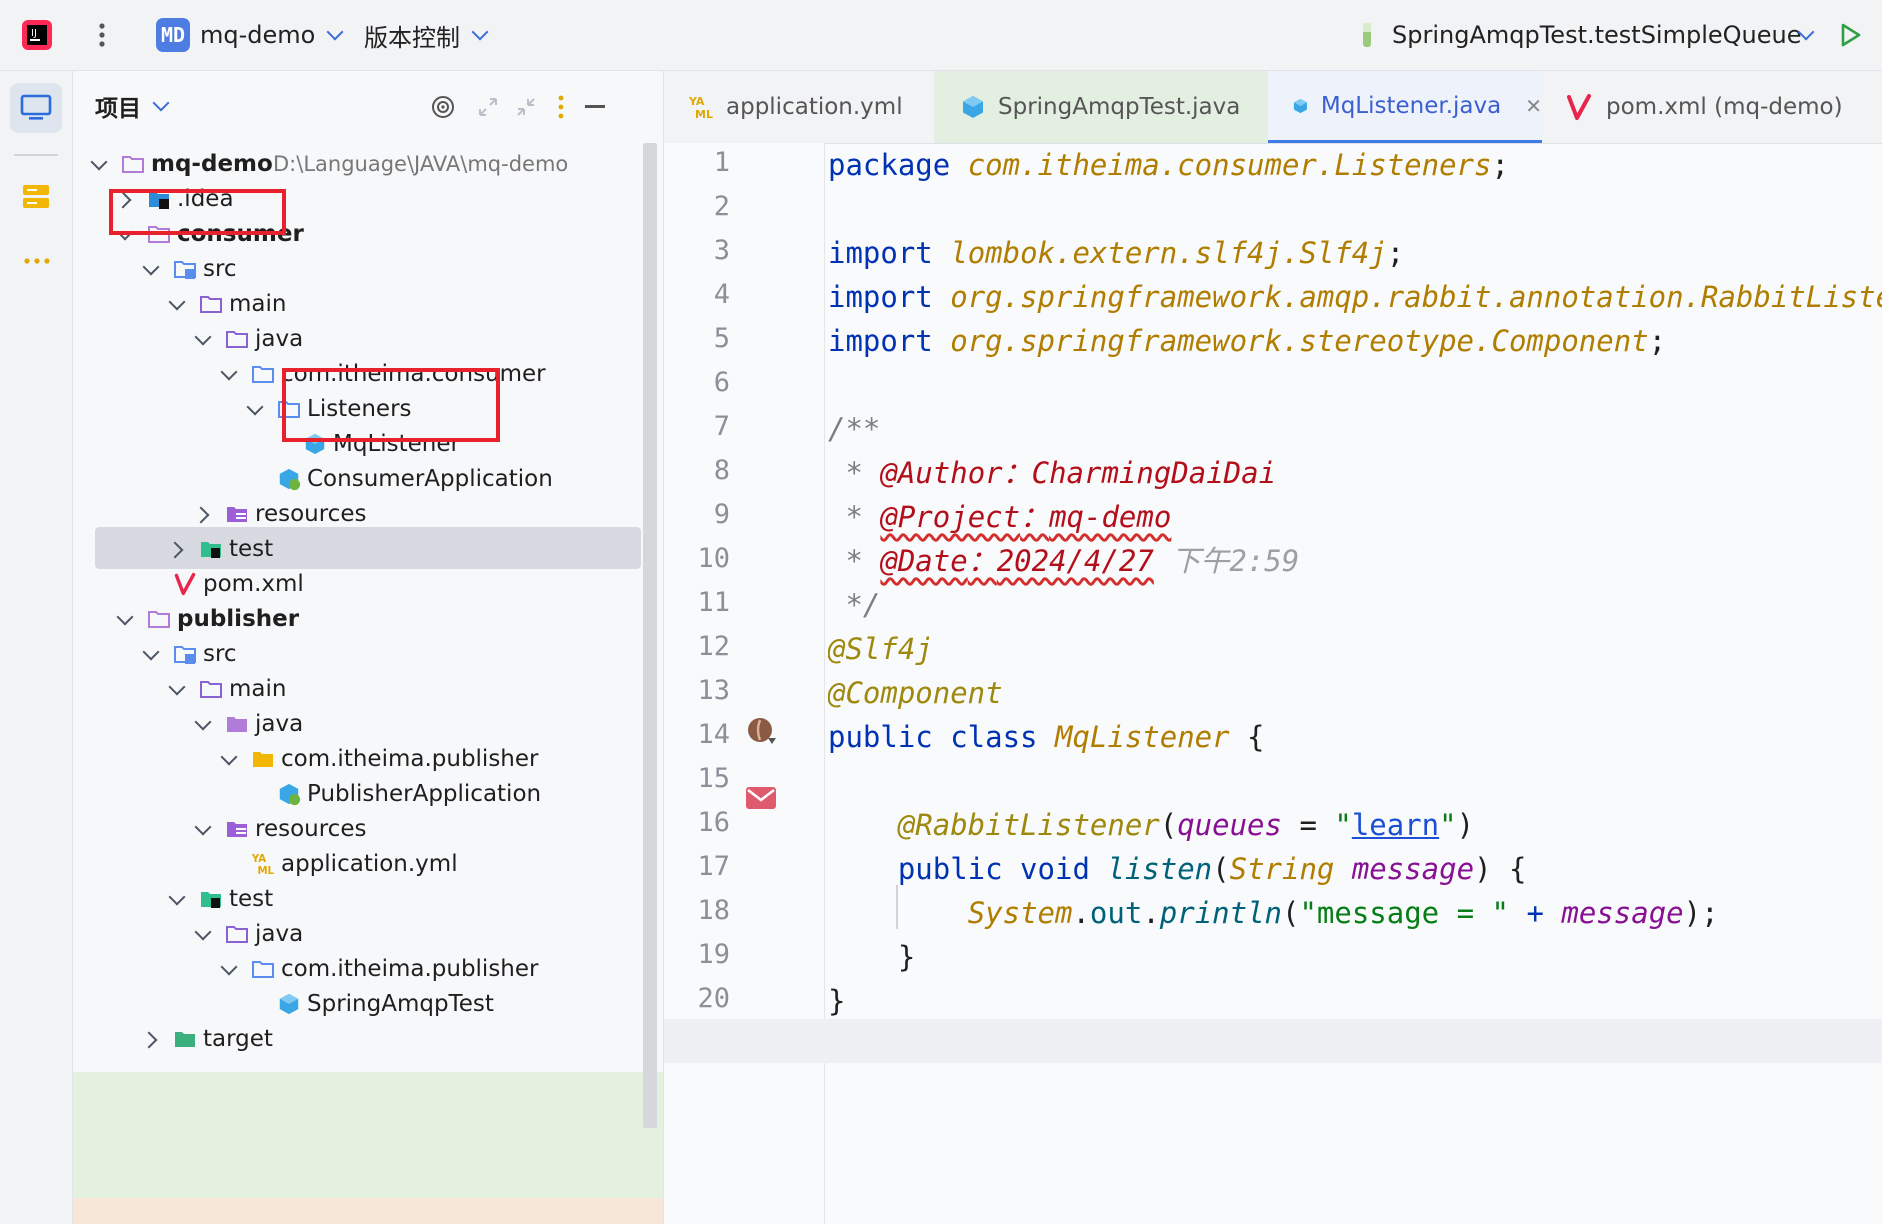 This screenshot has height=1224, width=1882. Describe the element at coordinates (1712, 107) in the screenshot. I see `tab-pom-xml: pom.xml (mq-demo)` at that location.